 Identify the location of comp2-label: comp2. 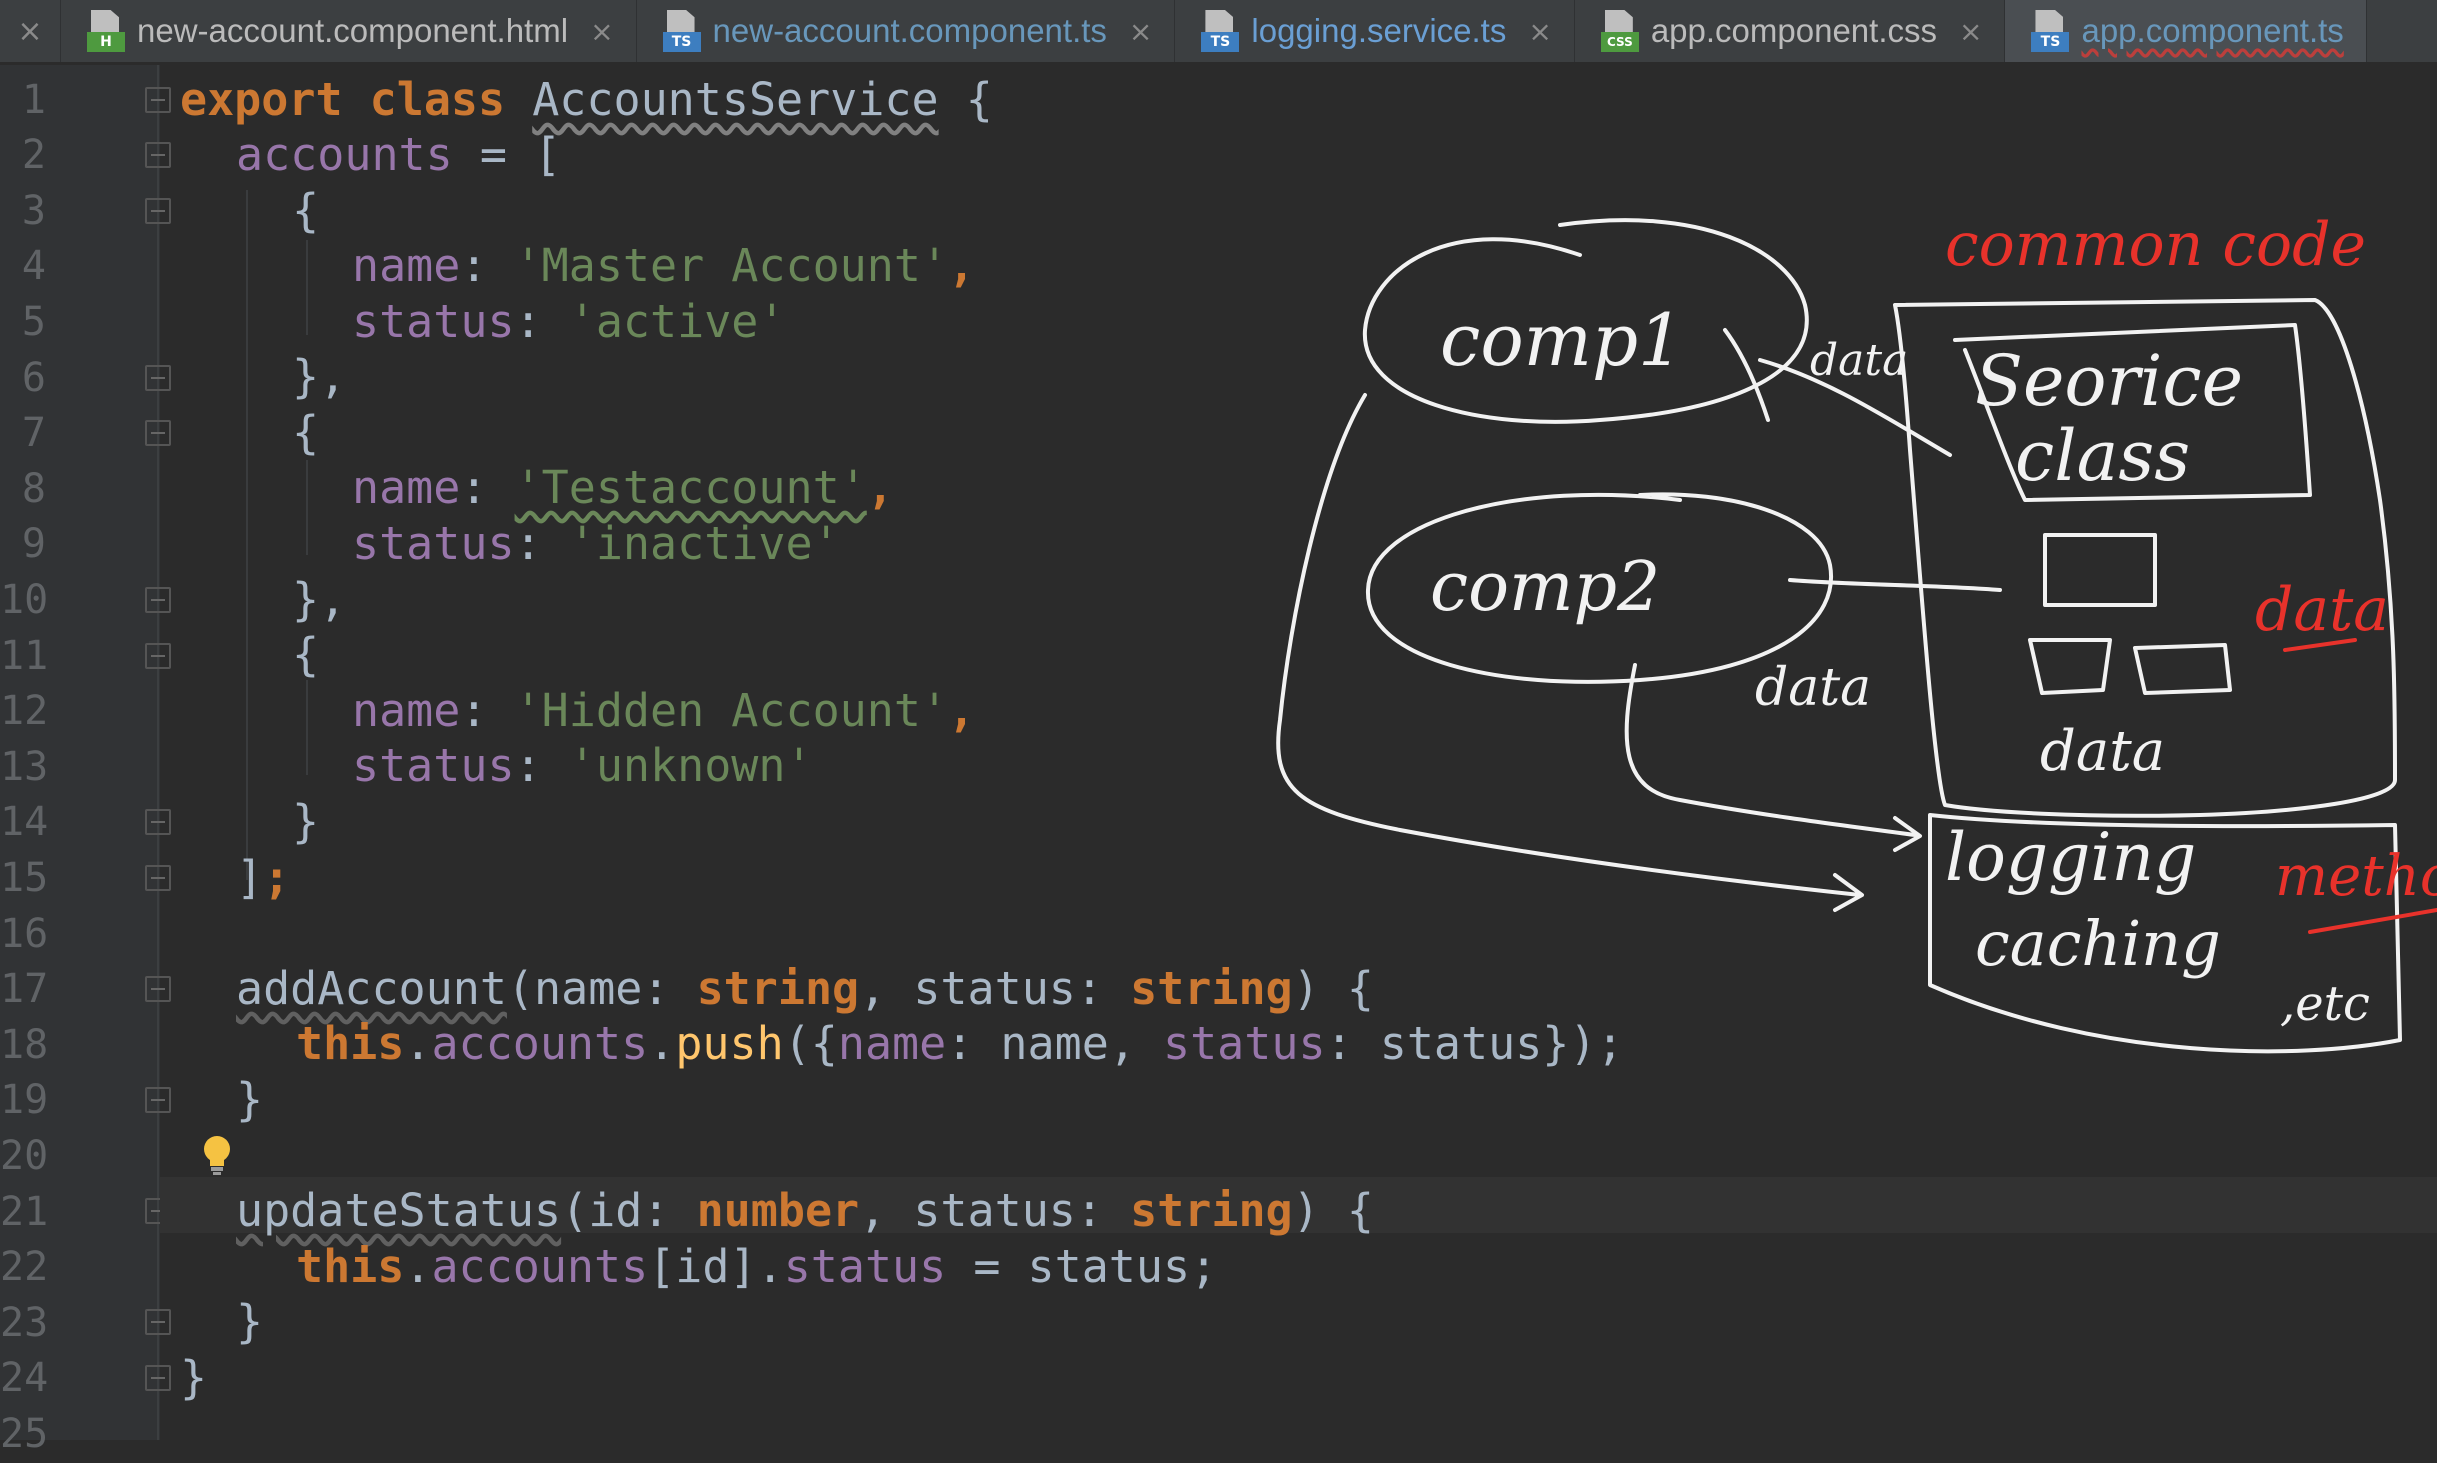
(1545, 587).